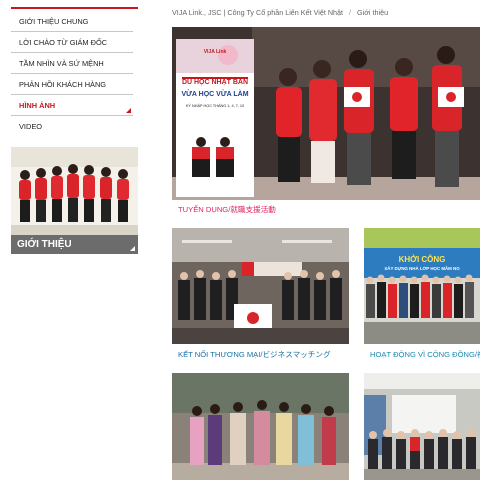 This screenshot has width=480, height=480. Describe the element at coordinates (74, 191) in the screenshot. I see `sidebar-group-photo` at that location.